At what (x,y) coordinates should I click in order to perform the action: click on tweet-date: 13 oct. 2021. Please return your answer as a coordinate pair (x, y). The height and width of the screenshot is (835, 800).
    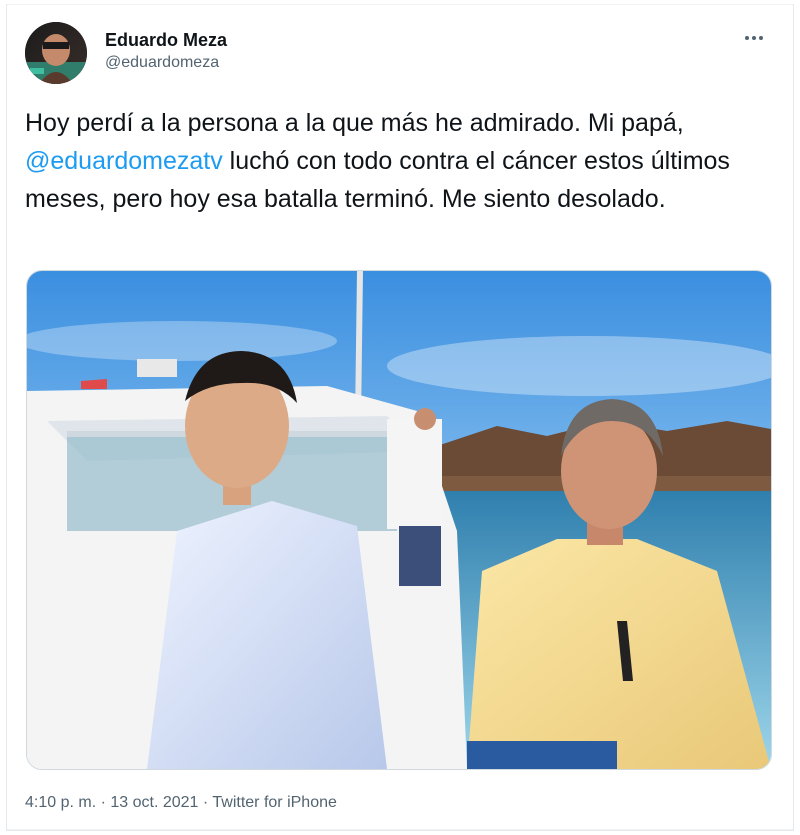
    Looking at the image, I should click on (154, 802).